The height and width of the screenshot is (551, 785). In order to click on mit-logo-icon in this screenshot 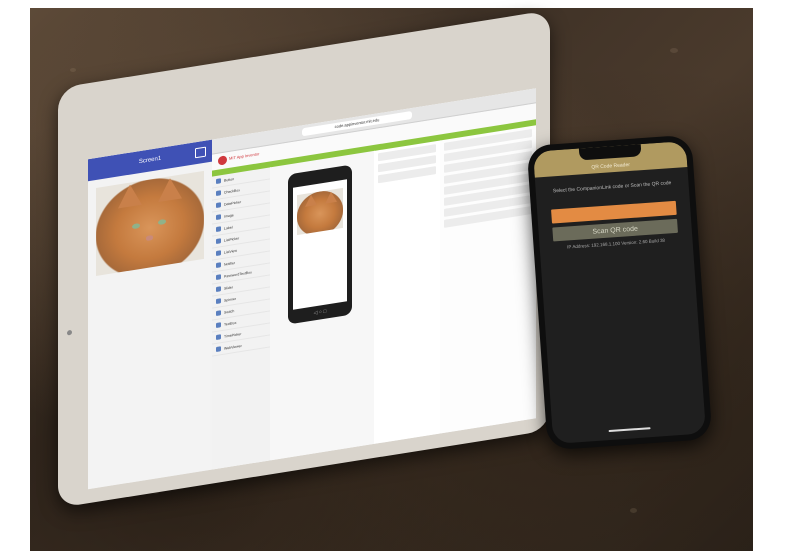, I will do `click(222, 160)`.